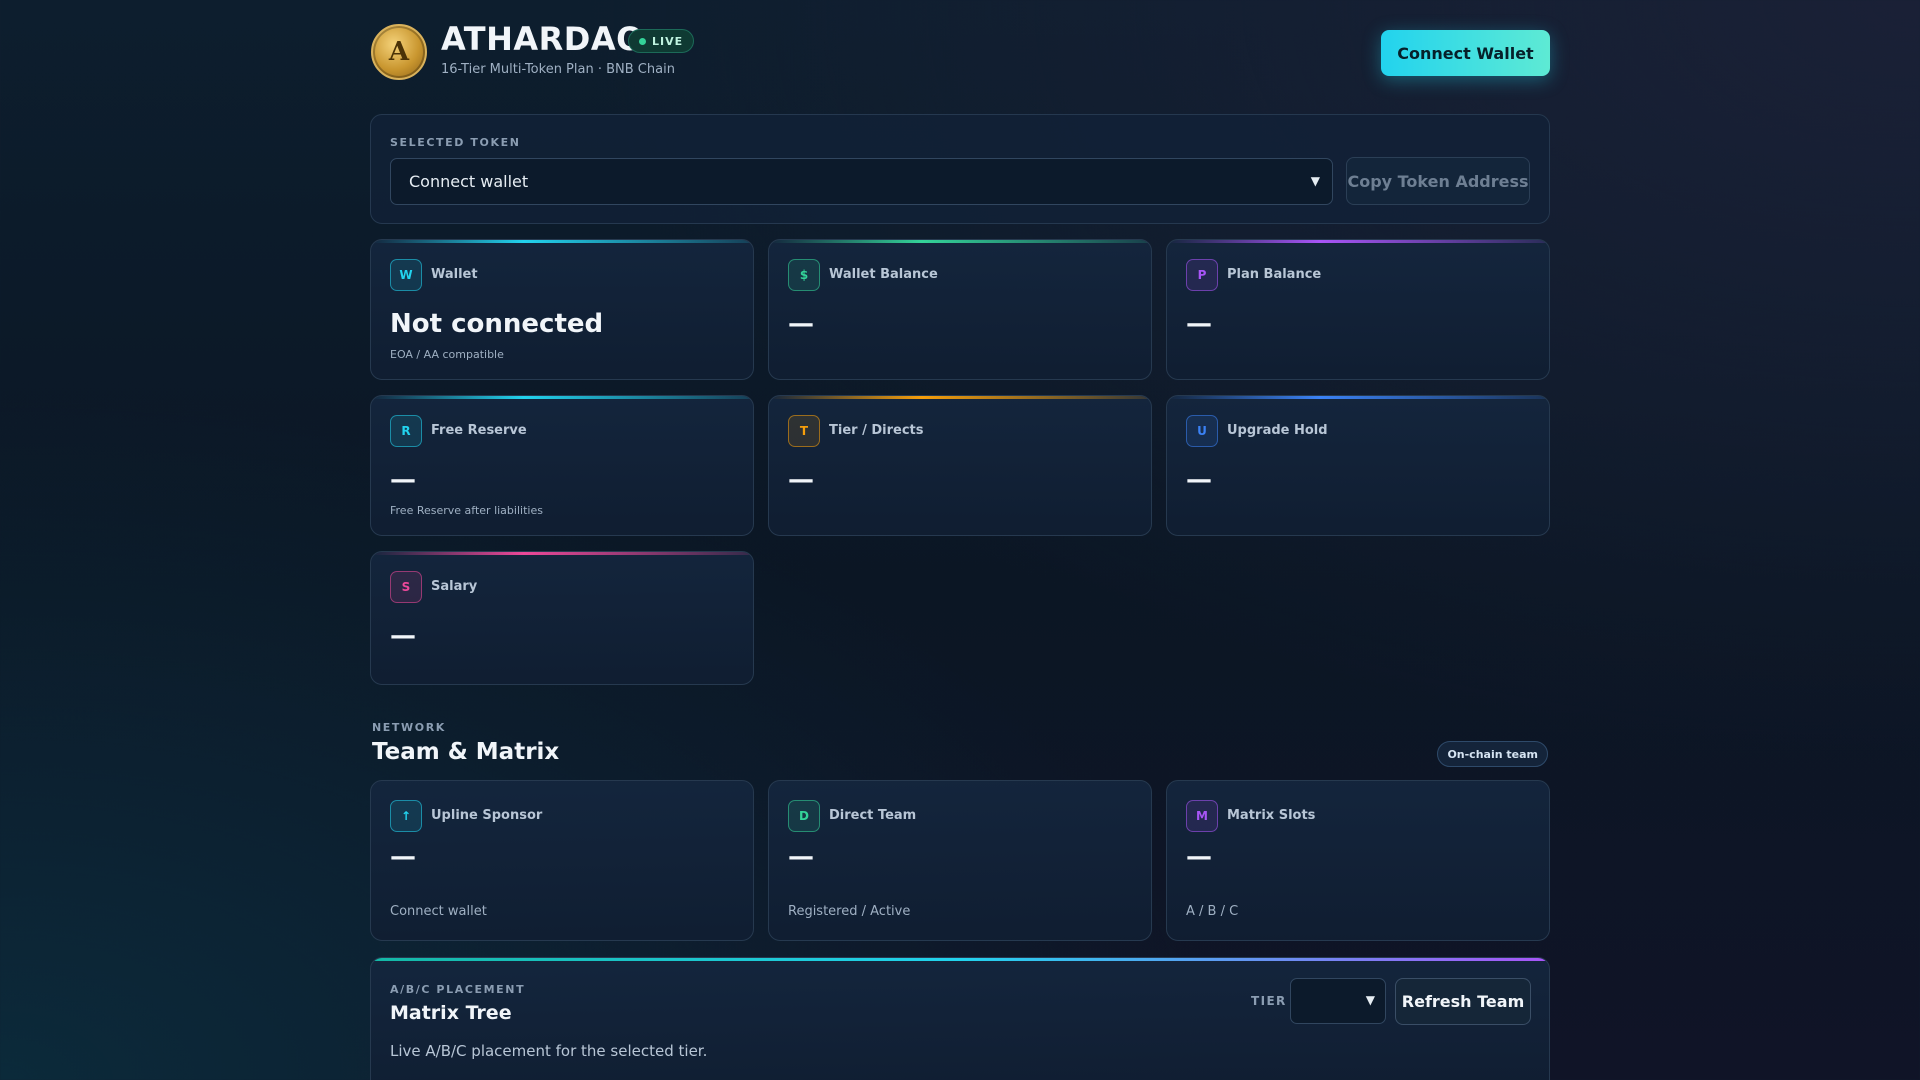  I want to click on tier-label: TIER, so click(1269, 1001).